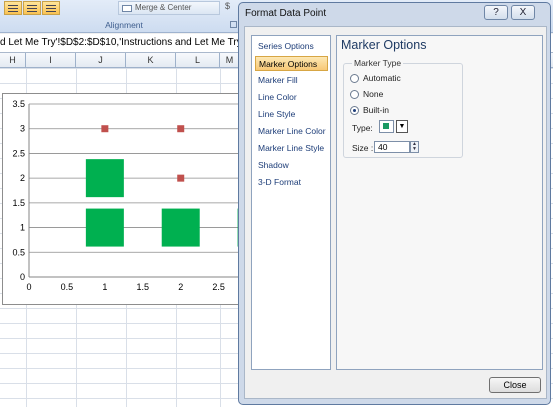 Image resolution: width=553 pixels, height=407 pixels. I want to click on align-center-button, so click(32, 8).